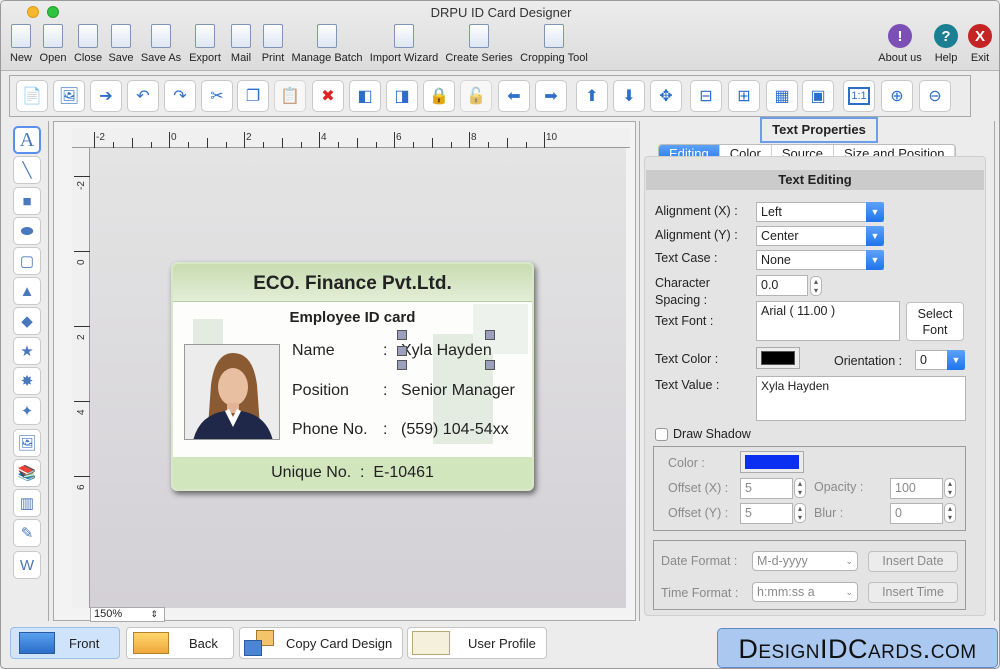 The image size is (1000, 669). I want to click on offset-x-stepper: ▴ ▾, so click(800, 488).